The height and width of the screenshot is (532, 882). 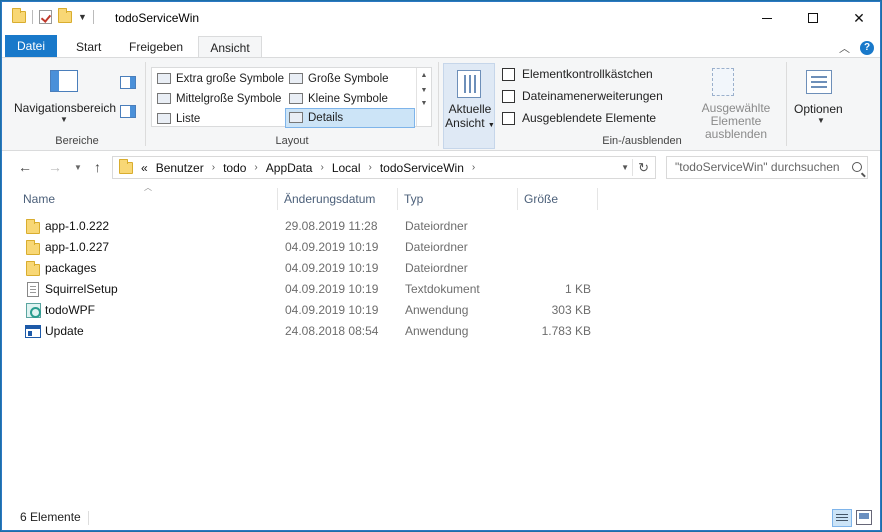 What do you see at coordinates (329, 199) in the screenshot?
I see `column-header-date: Änderungsdatum` at bounding box center [329, 199].